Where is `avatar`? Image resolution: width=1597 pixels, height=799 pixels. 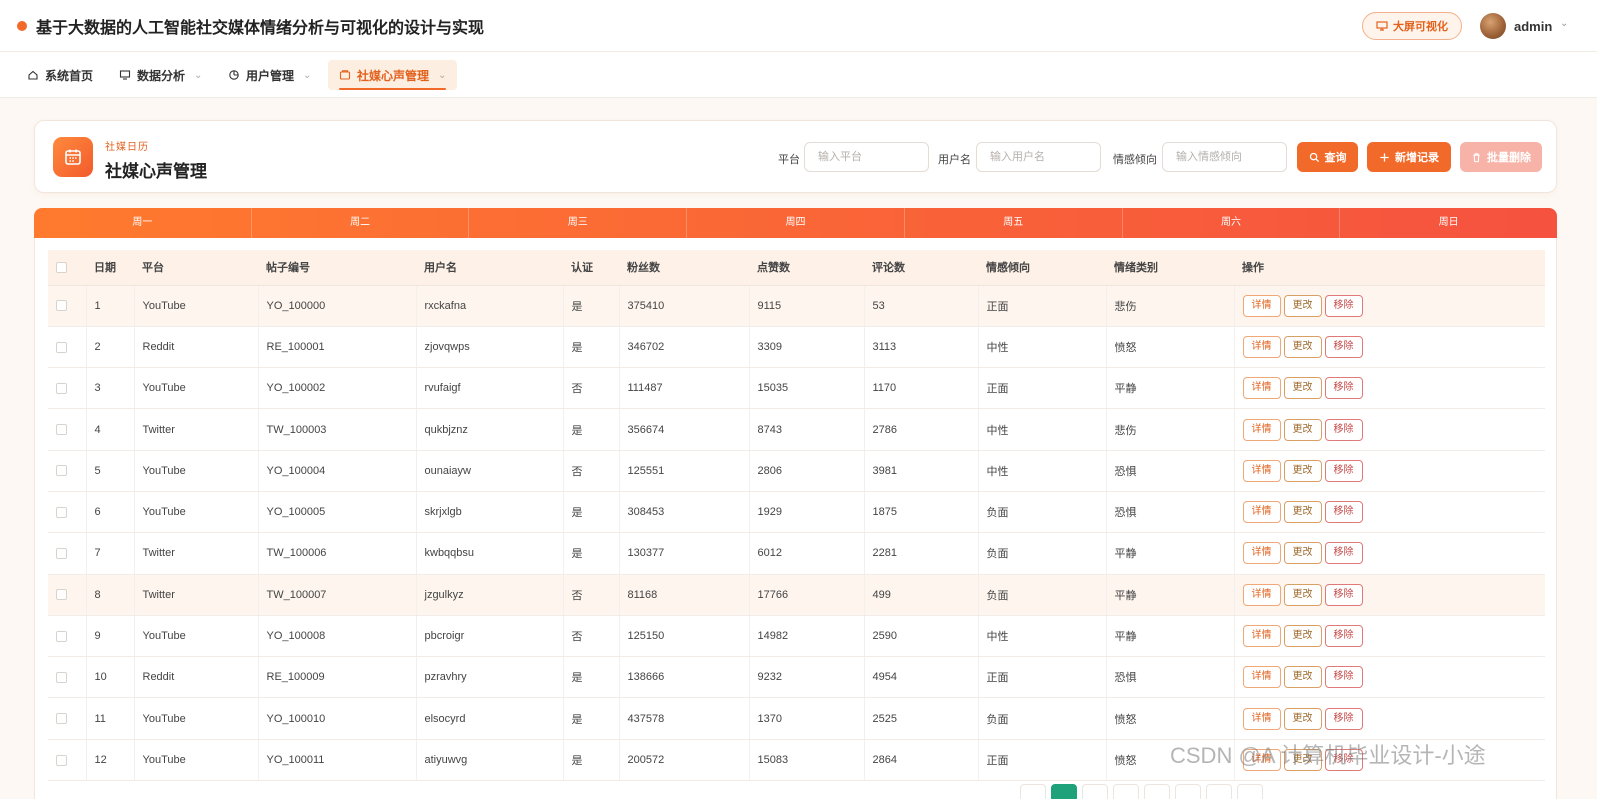
avatar is located at coordinates (1493, 26).